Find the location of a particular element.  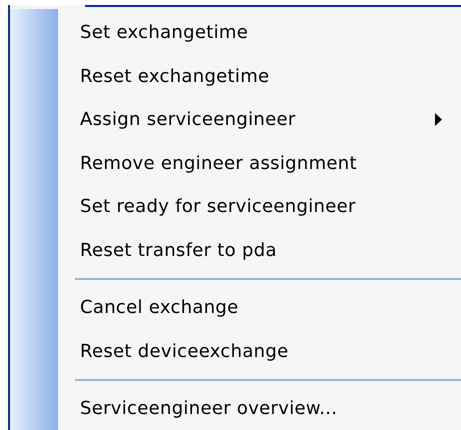

menu-item: Reset deviceexchange is located at coordinates (235, 351).